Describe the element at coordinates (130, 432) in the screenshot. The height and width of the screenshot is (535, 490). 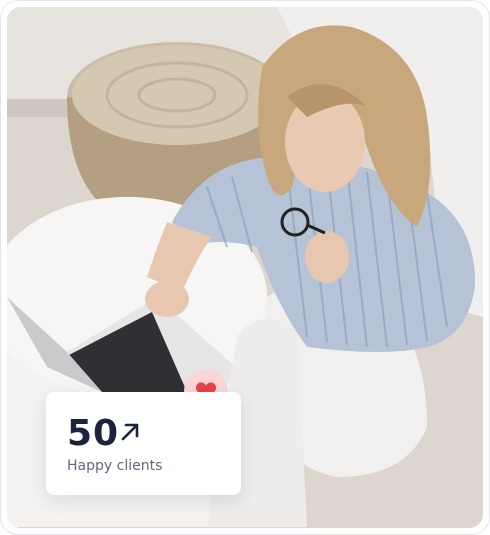
I see `arrow-up-right-icon` at that location.